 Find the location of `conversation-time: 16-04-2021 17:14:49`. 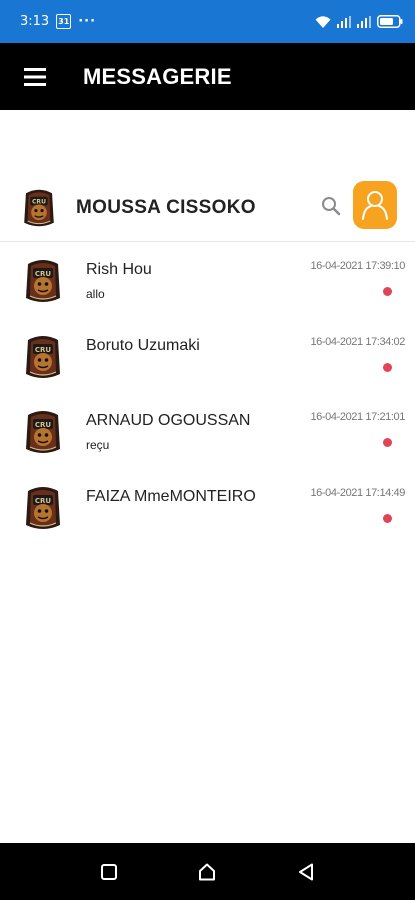

conversation-time: 16-04-2021 17:14:49 is located at coordinates (357, 492).